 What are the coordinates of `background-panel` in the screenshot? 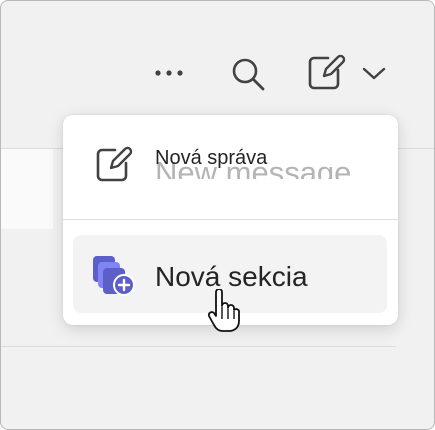 It's located at (27, 189).